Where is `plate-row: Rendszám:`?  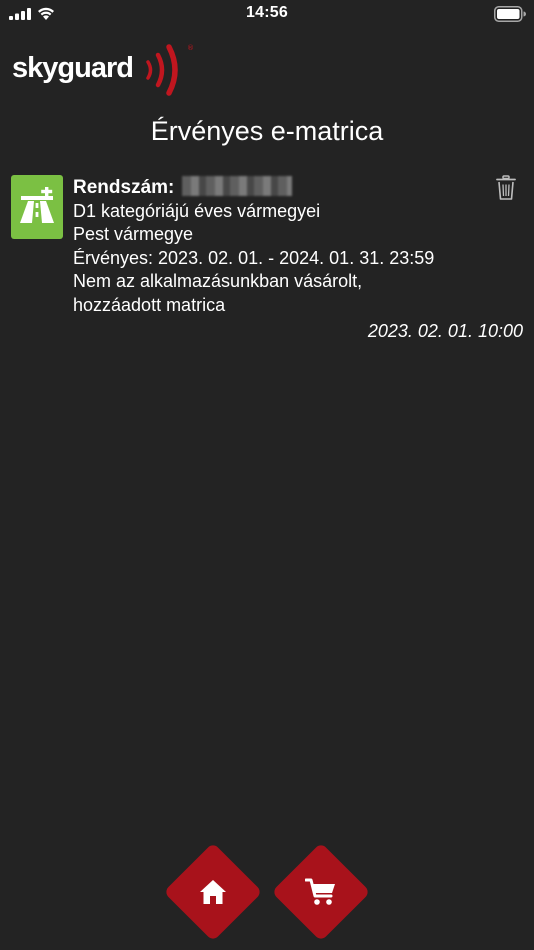
plate-row: Rendszám: is located at coordinates (253, 188).